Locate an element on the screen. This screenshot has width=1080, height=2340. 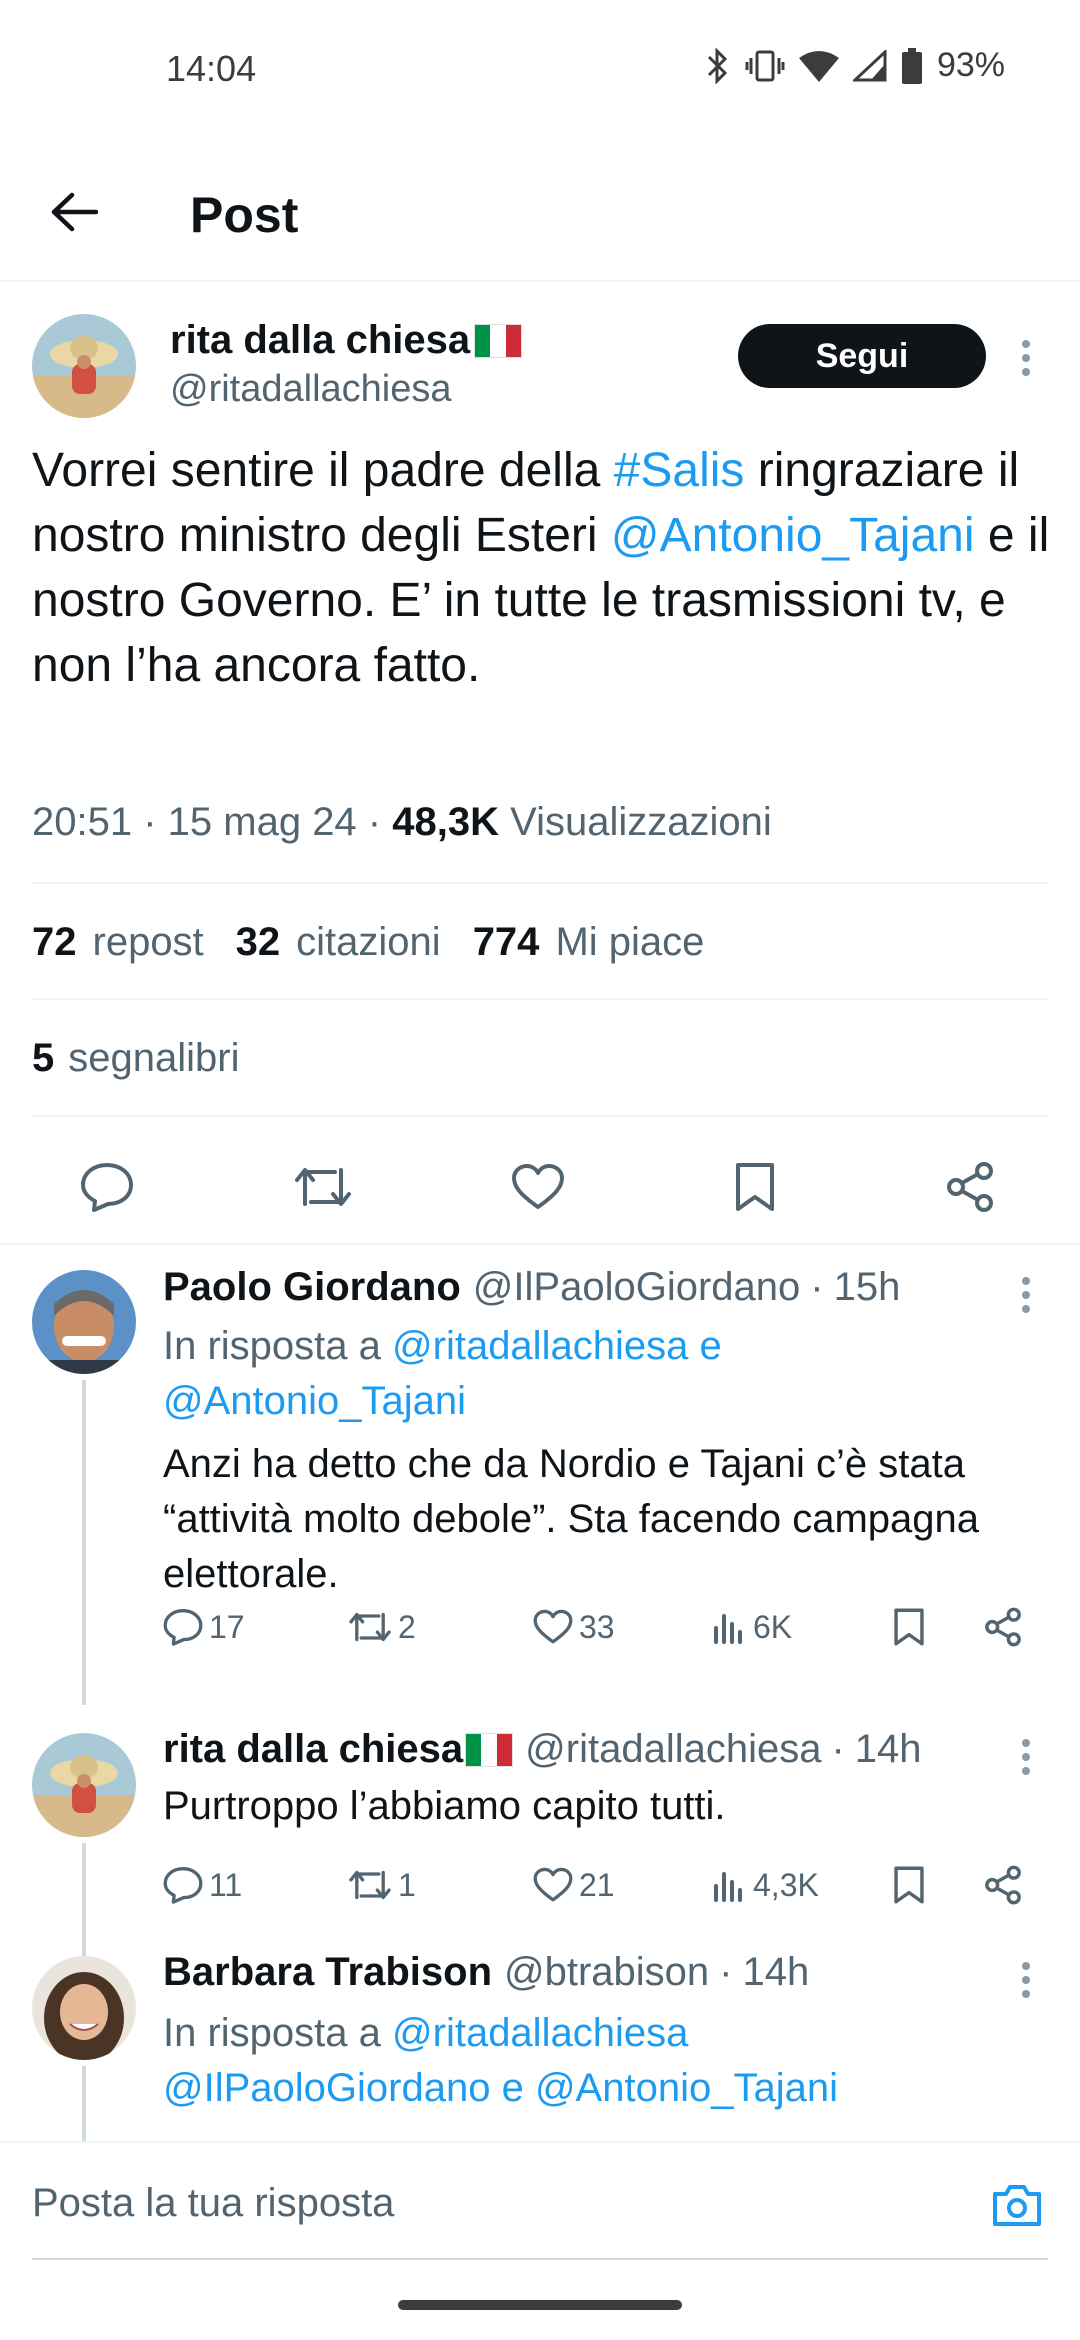
views-button: 4,3K is located at coordinates (766, 1885).